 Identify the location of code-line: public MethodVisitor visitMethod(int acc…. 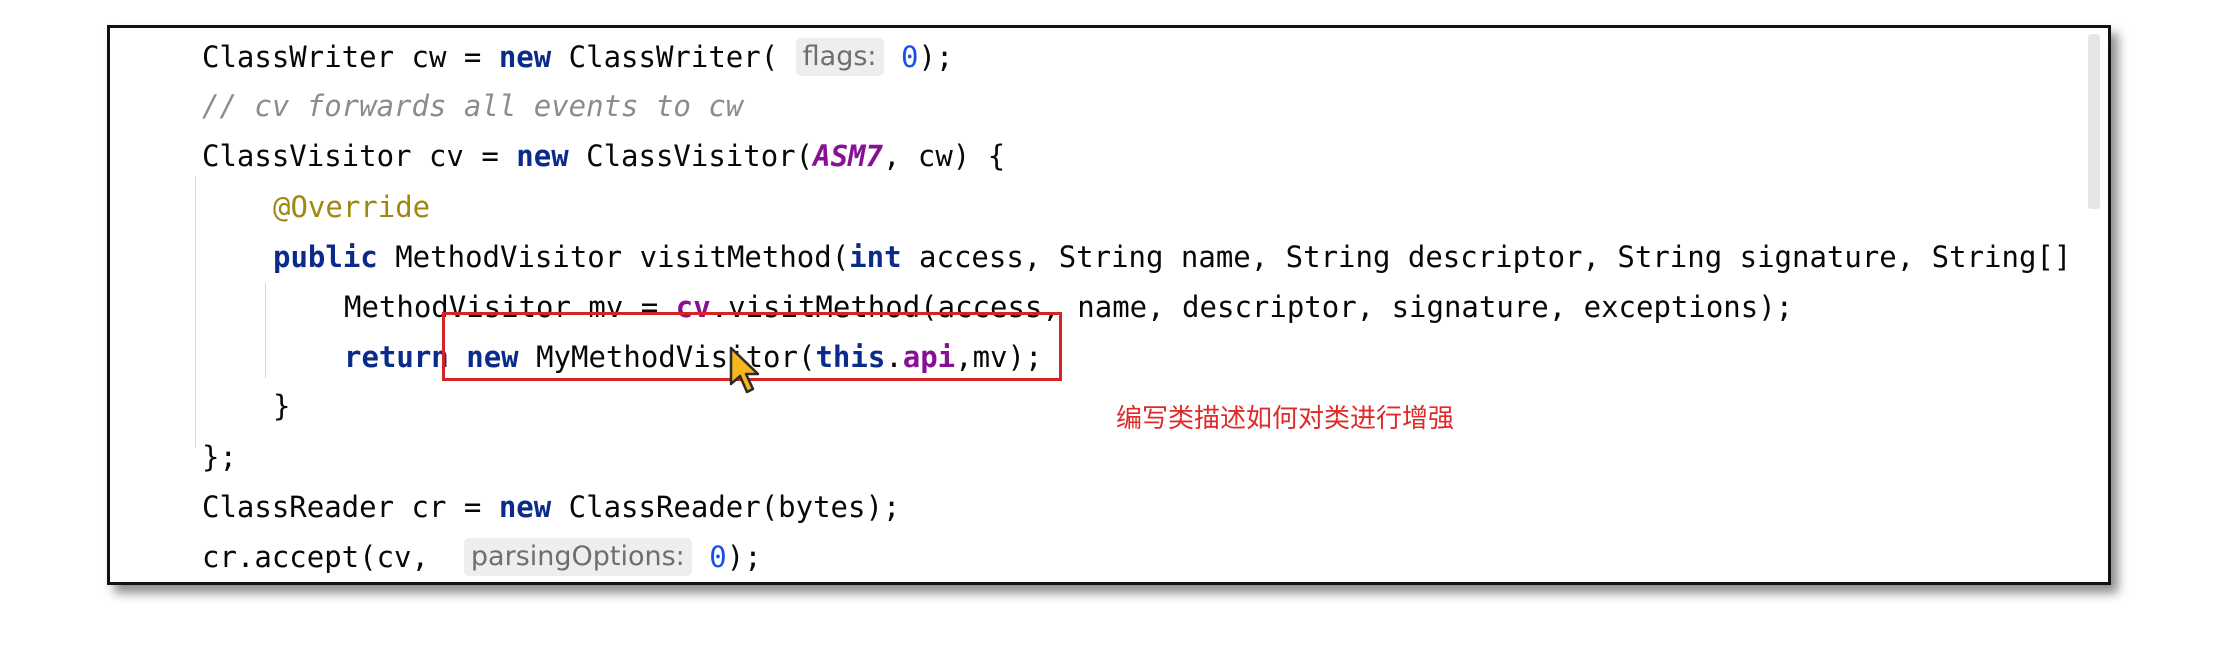
(1172, 257).